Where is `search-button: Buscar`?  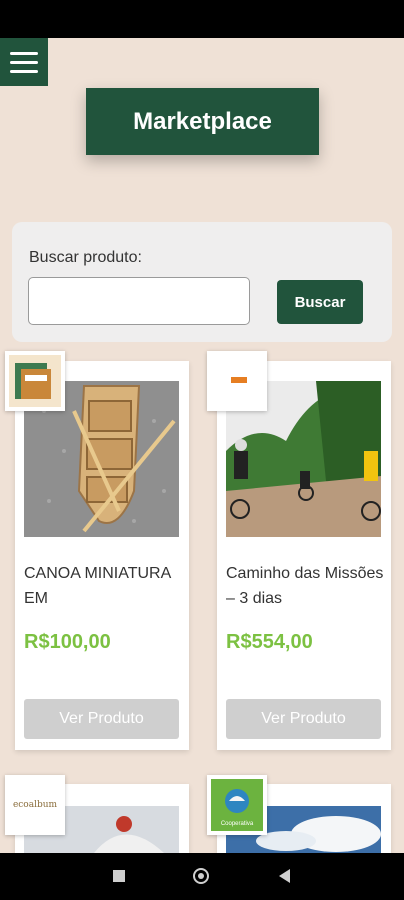 search-button: Buscar is located at coordinates (320, 302).